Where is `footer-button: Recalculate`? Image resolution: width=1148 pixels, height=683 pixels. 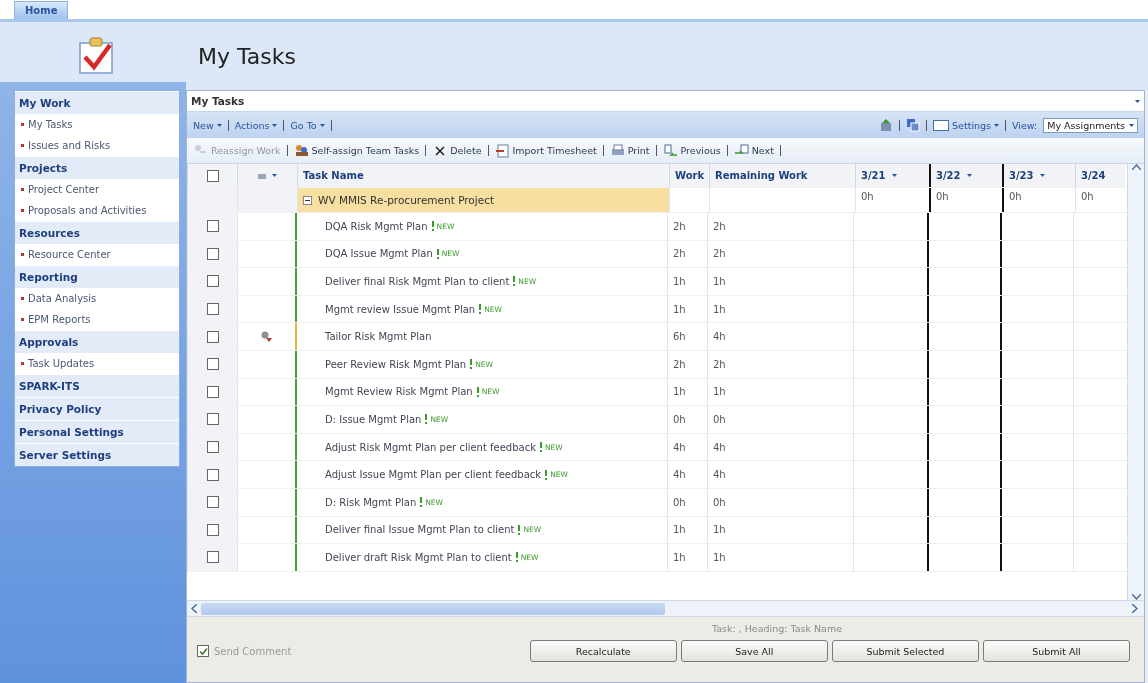
footer-button: Recalculate is located at coordinates (603, 651).